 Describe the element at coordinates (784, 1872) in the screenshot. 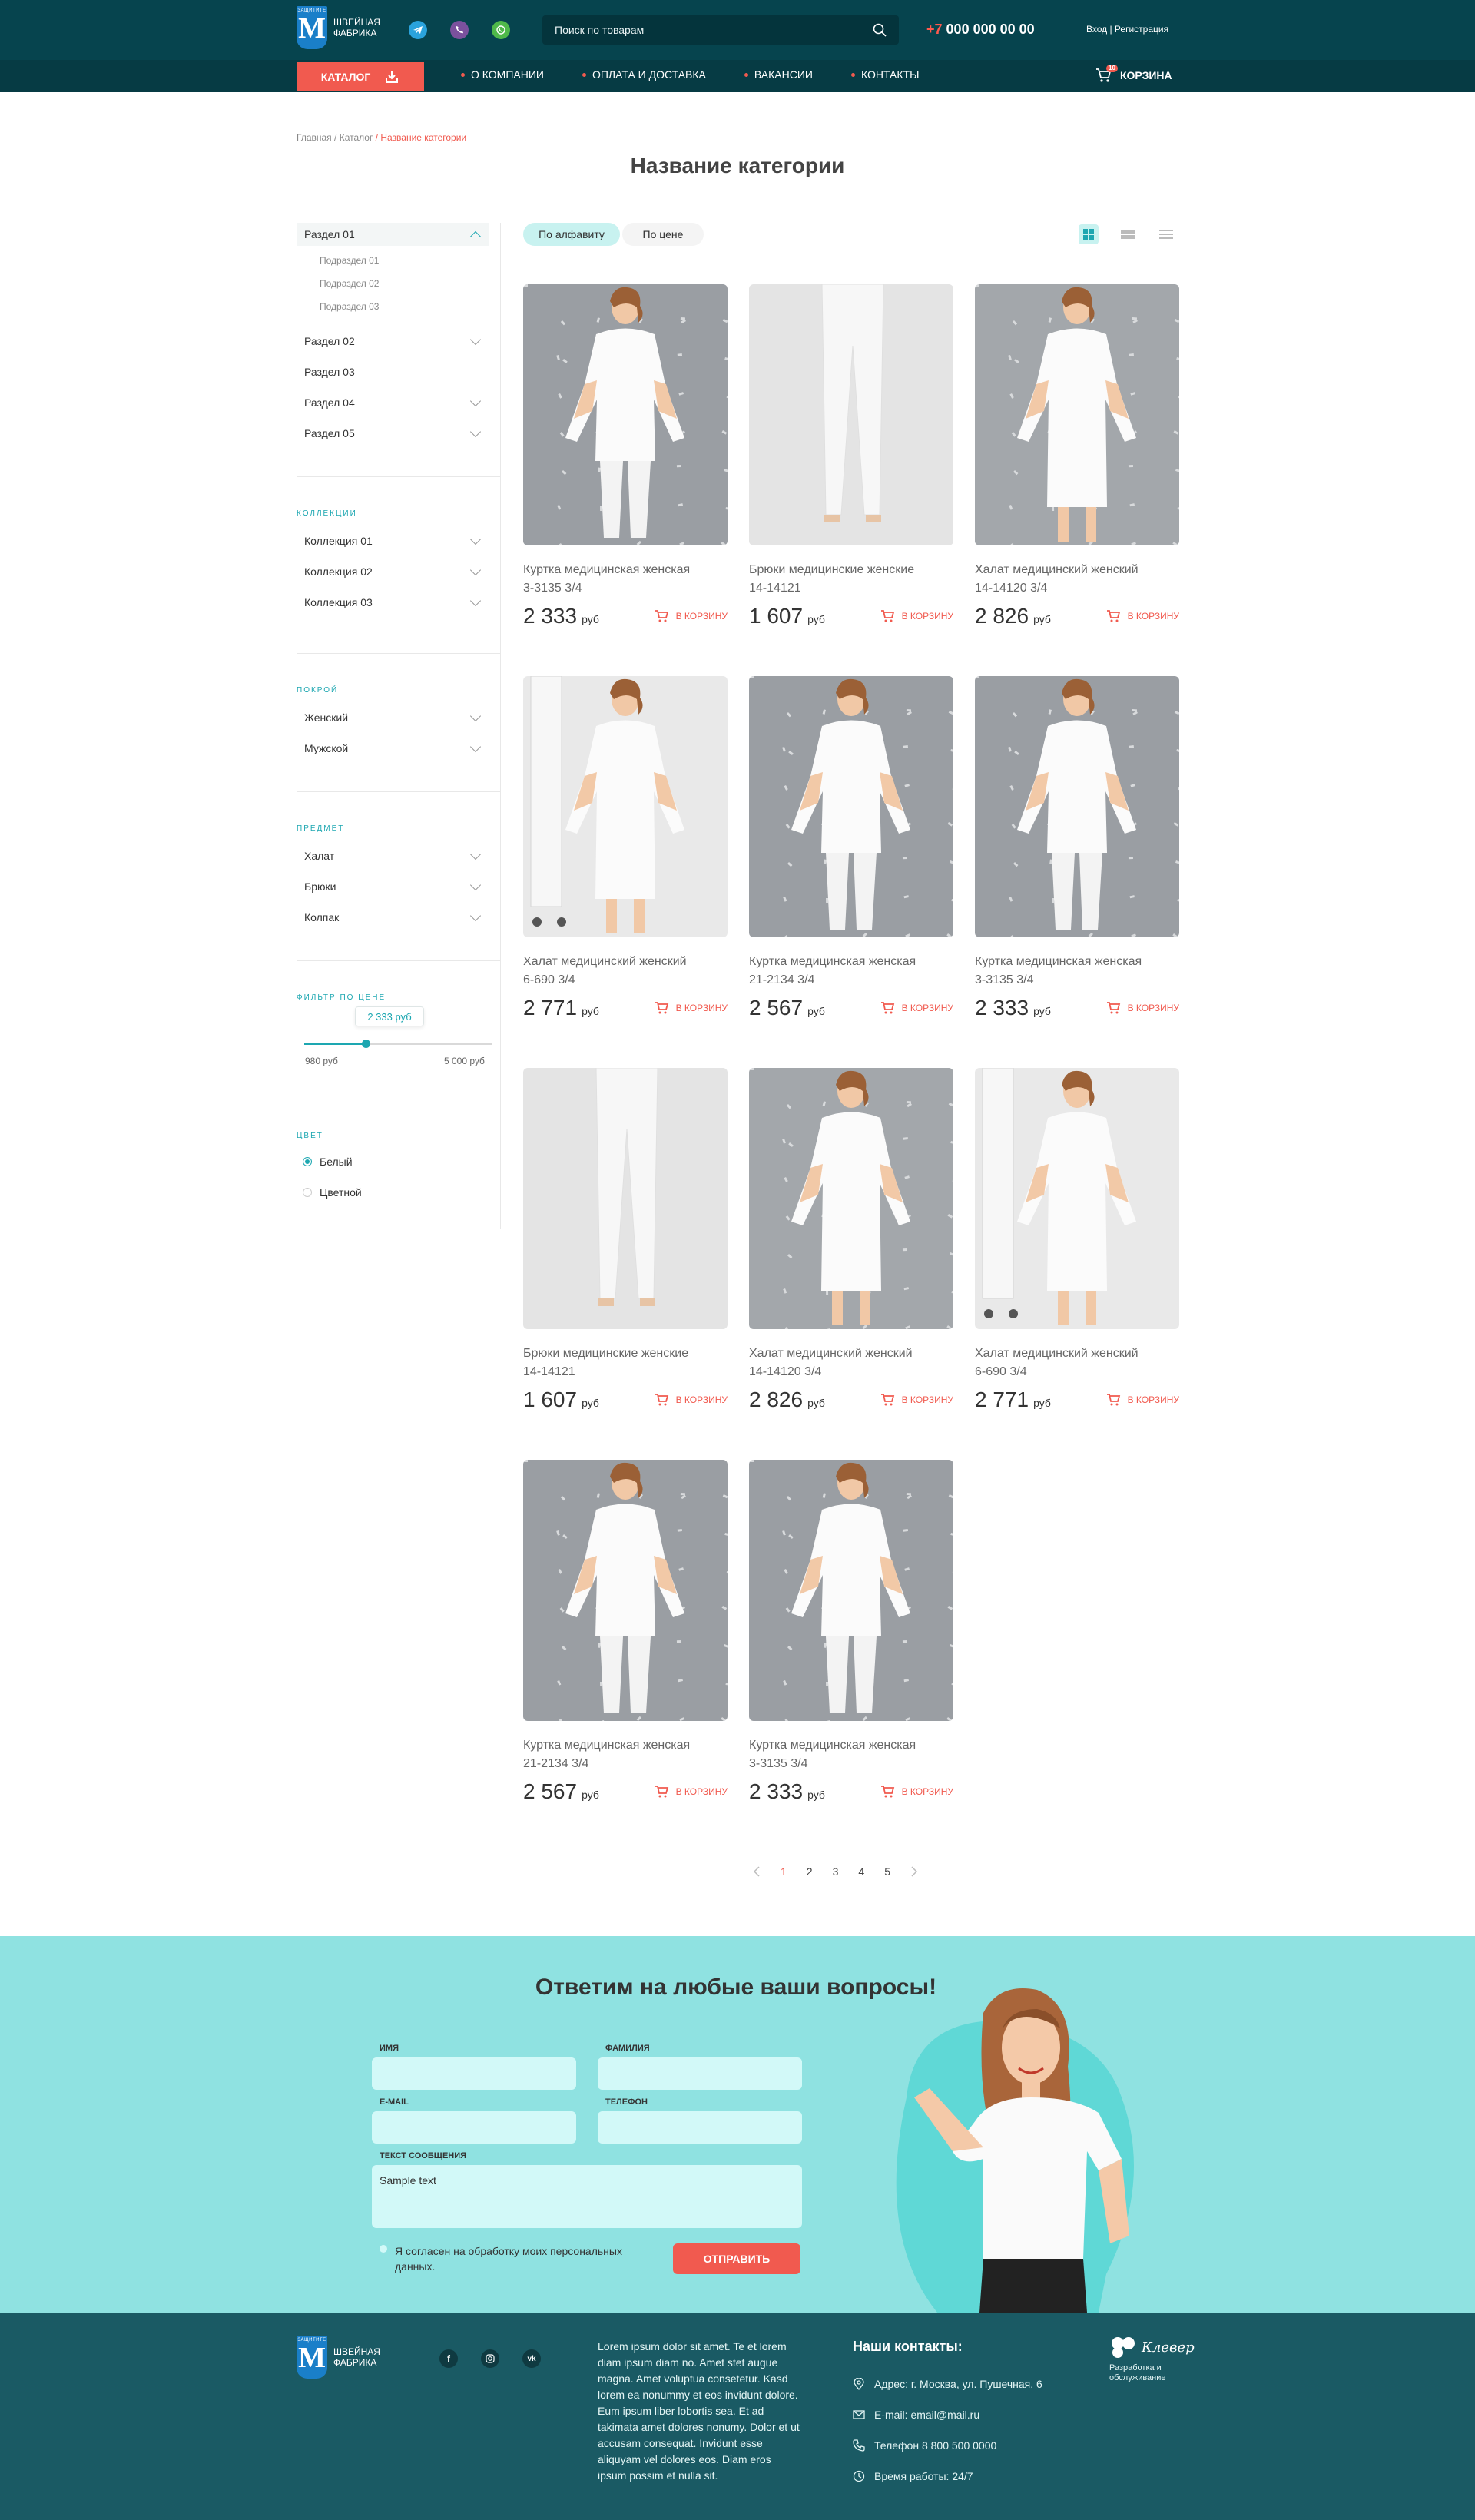

I see `page-1: 1` at that location.